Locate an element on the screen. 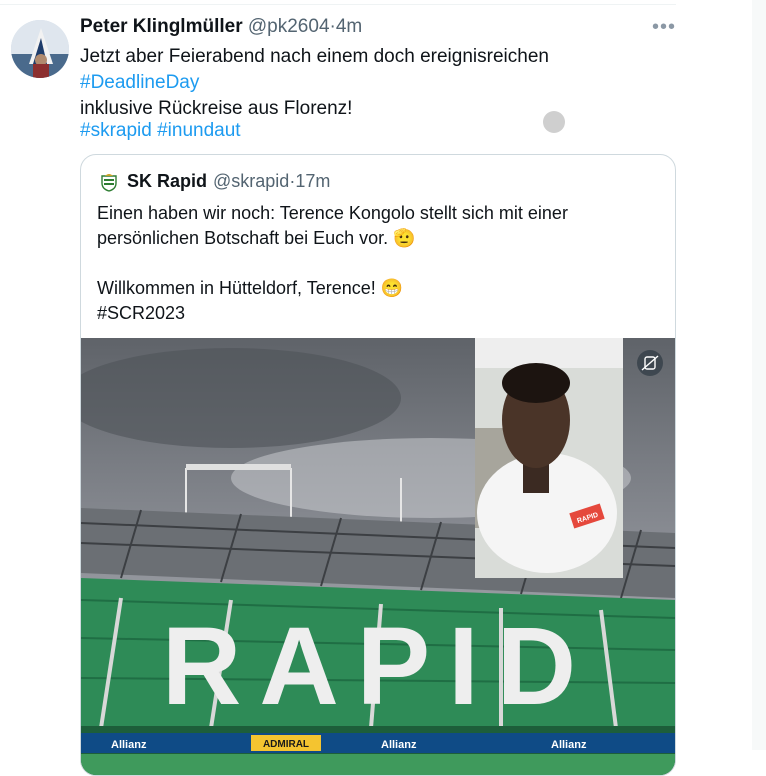 The image size is (766, 776). touch-indicator is located at coordinates (554, 122).